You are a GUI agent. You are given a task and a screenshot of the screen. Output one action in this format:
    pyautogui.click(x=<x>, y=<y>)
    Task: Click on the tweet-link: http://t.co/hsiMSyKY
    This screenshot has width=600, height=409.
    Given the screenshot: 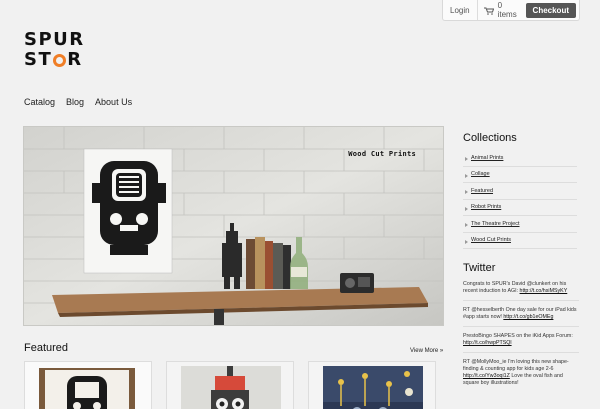 What is the action you would take?
    pyautogui.click(x=544, y=291)
    